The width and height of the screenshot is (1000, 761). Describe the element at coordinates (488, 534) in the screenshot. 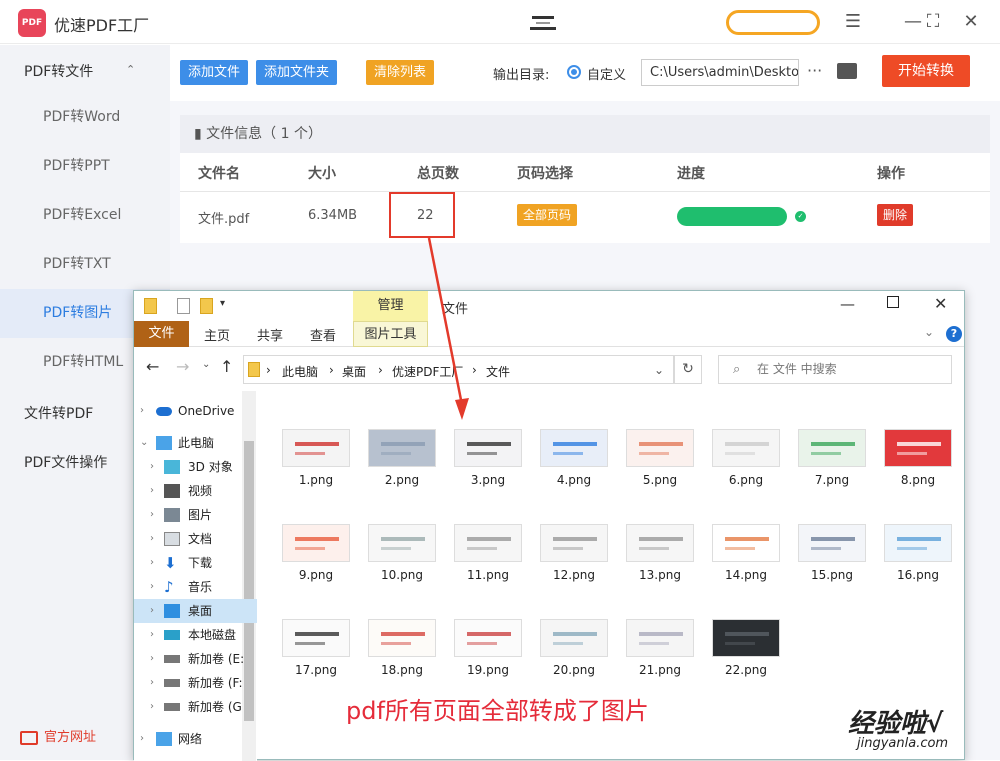

I see `file-thumbnail: 11.png` at that location.